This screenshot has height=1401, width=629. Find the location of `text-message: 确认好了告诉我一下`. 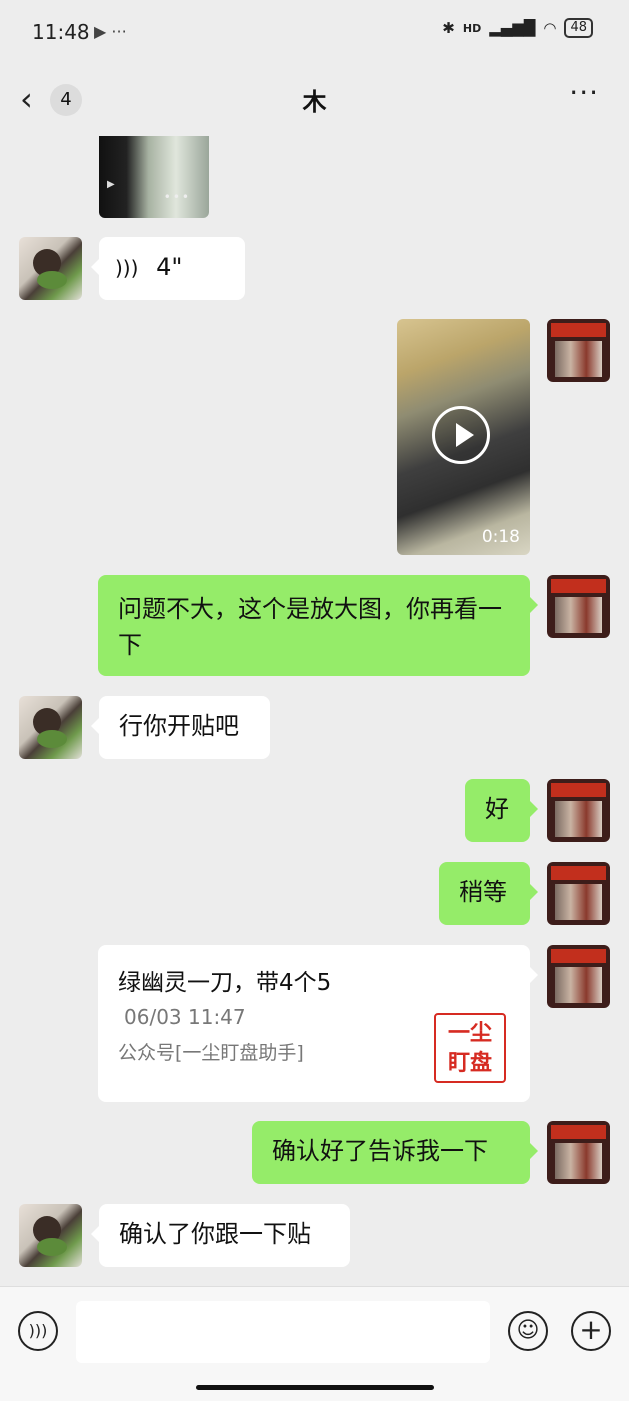

text-message: 确认好了告诉我一下 is located at coordinates (395, 1152).